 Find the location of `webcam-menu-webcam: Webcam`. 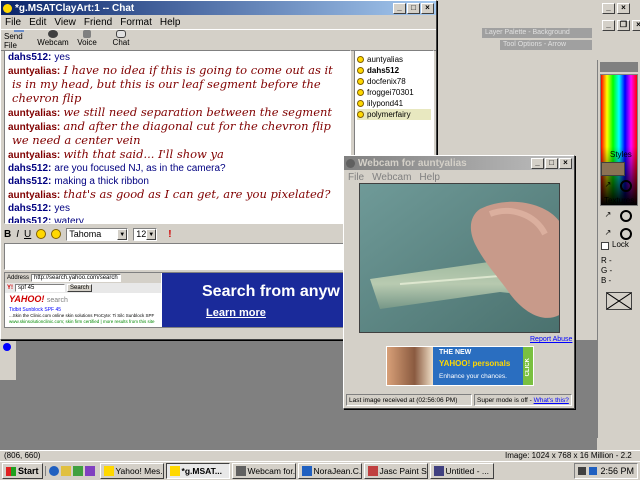

webcam-menu-webcam: Webcam is located at coordinates (391, 177).